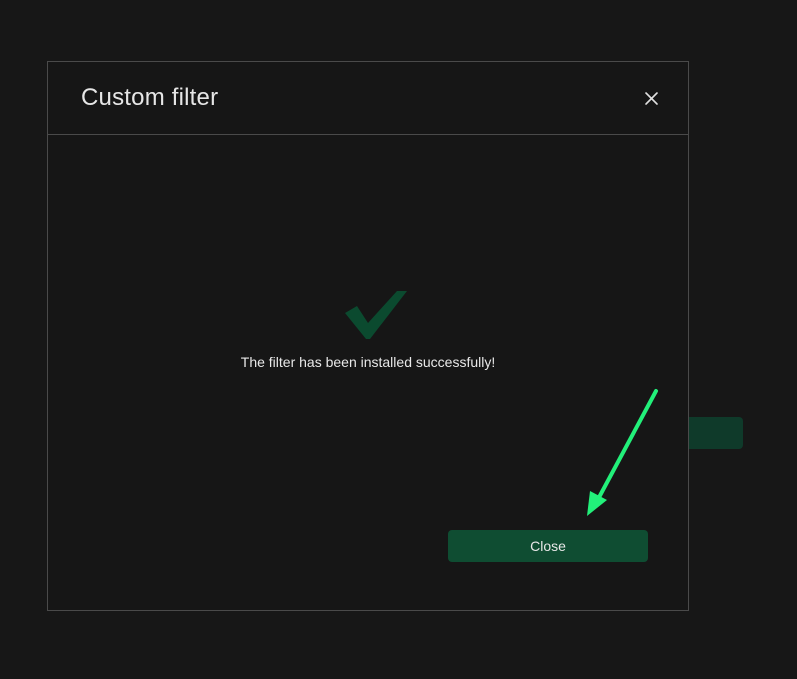 The width and height of the screenshot is (797, 679). I want to click on checkmark-icon, so click(376, 315).